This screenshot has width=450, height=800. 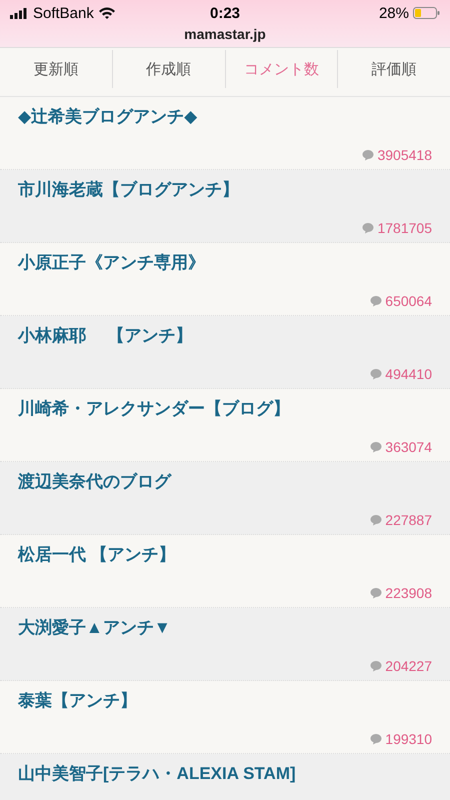 I want to click on comment-count: 494410, so click(x=408, y=374).